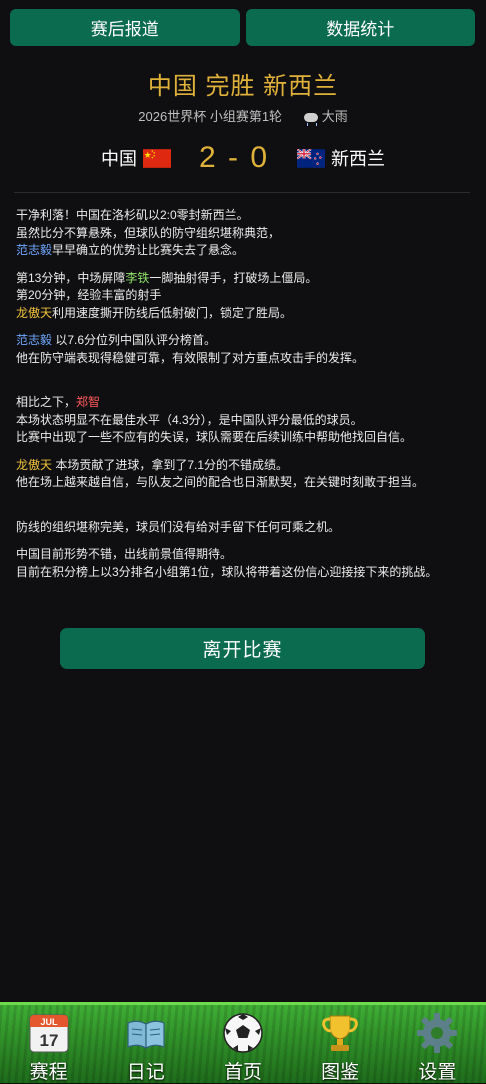 This screenshot has height=1084, width=486. Describe the element at coordinates (139, 158) in the screenshot. I see `home-team: 中国` at that location.